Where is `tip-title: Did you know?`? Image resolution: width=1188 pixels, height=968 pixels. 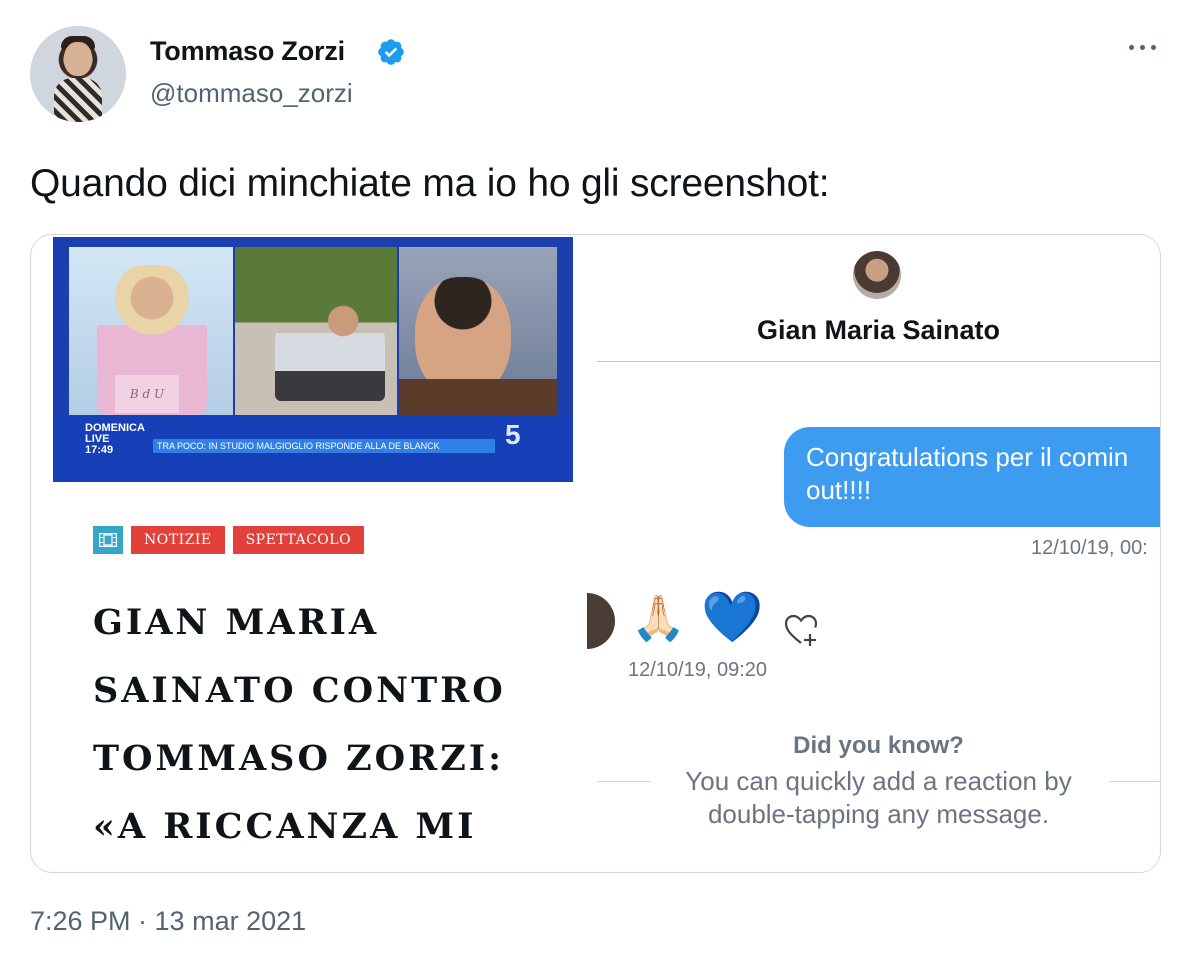
tip-title: Did you know? is located at coordinates (878, 745).